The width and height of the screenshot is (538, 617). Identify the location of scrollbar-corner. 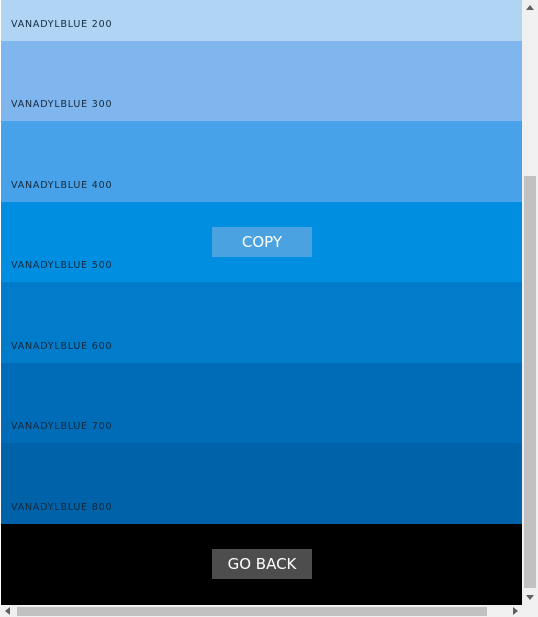
(530, 611).